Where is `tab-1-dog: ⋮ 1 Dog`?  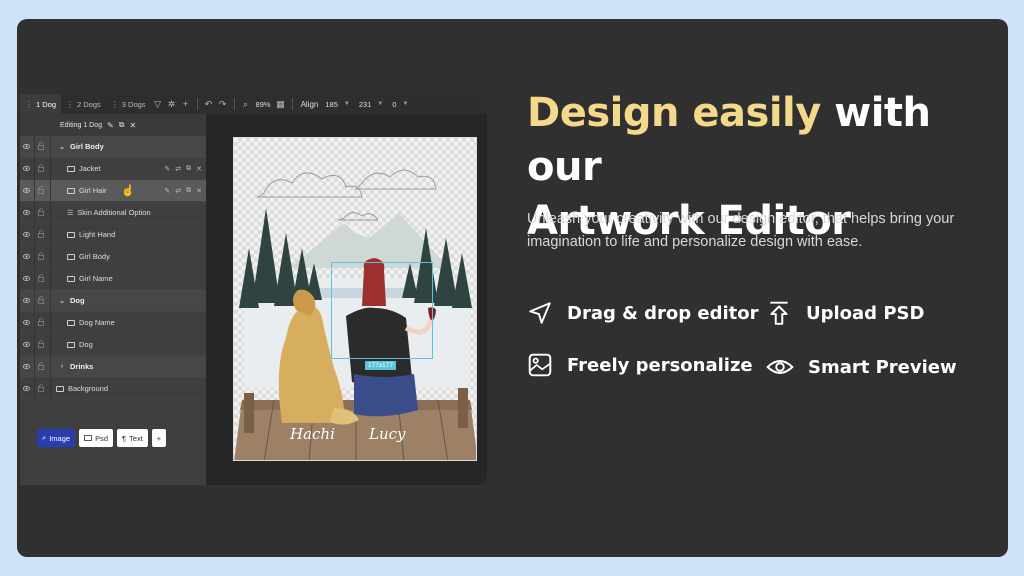 tab-1-dog: ⋮ 1 Dog is located at coordinates (41, 104).